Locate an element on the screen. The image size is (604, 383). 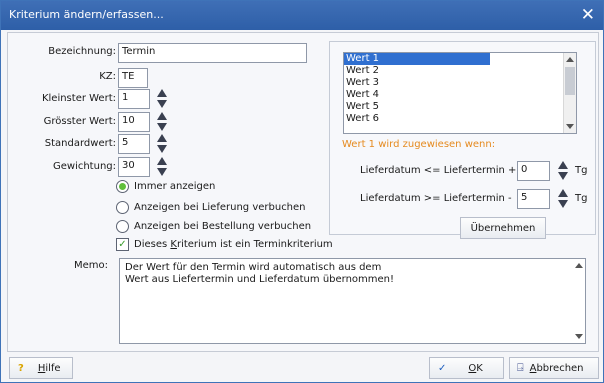
row1-unit: Tg is located at coordinates (581, 170).